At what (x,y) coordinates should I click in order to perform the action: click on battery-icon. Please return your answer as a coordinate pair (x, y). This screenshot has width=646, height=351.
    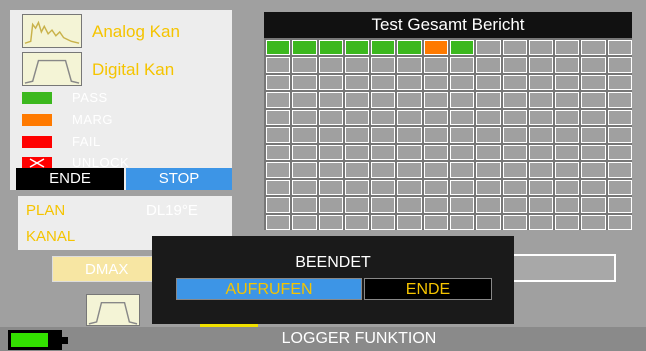
    Looking at the image, I should click on (38, 340).